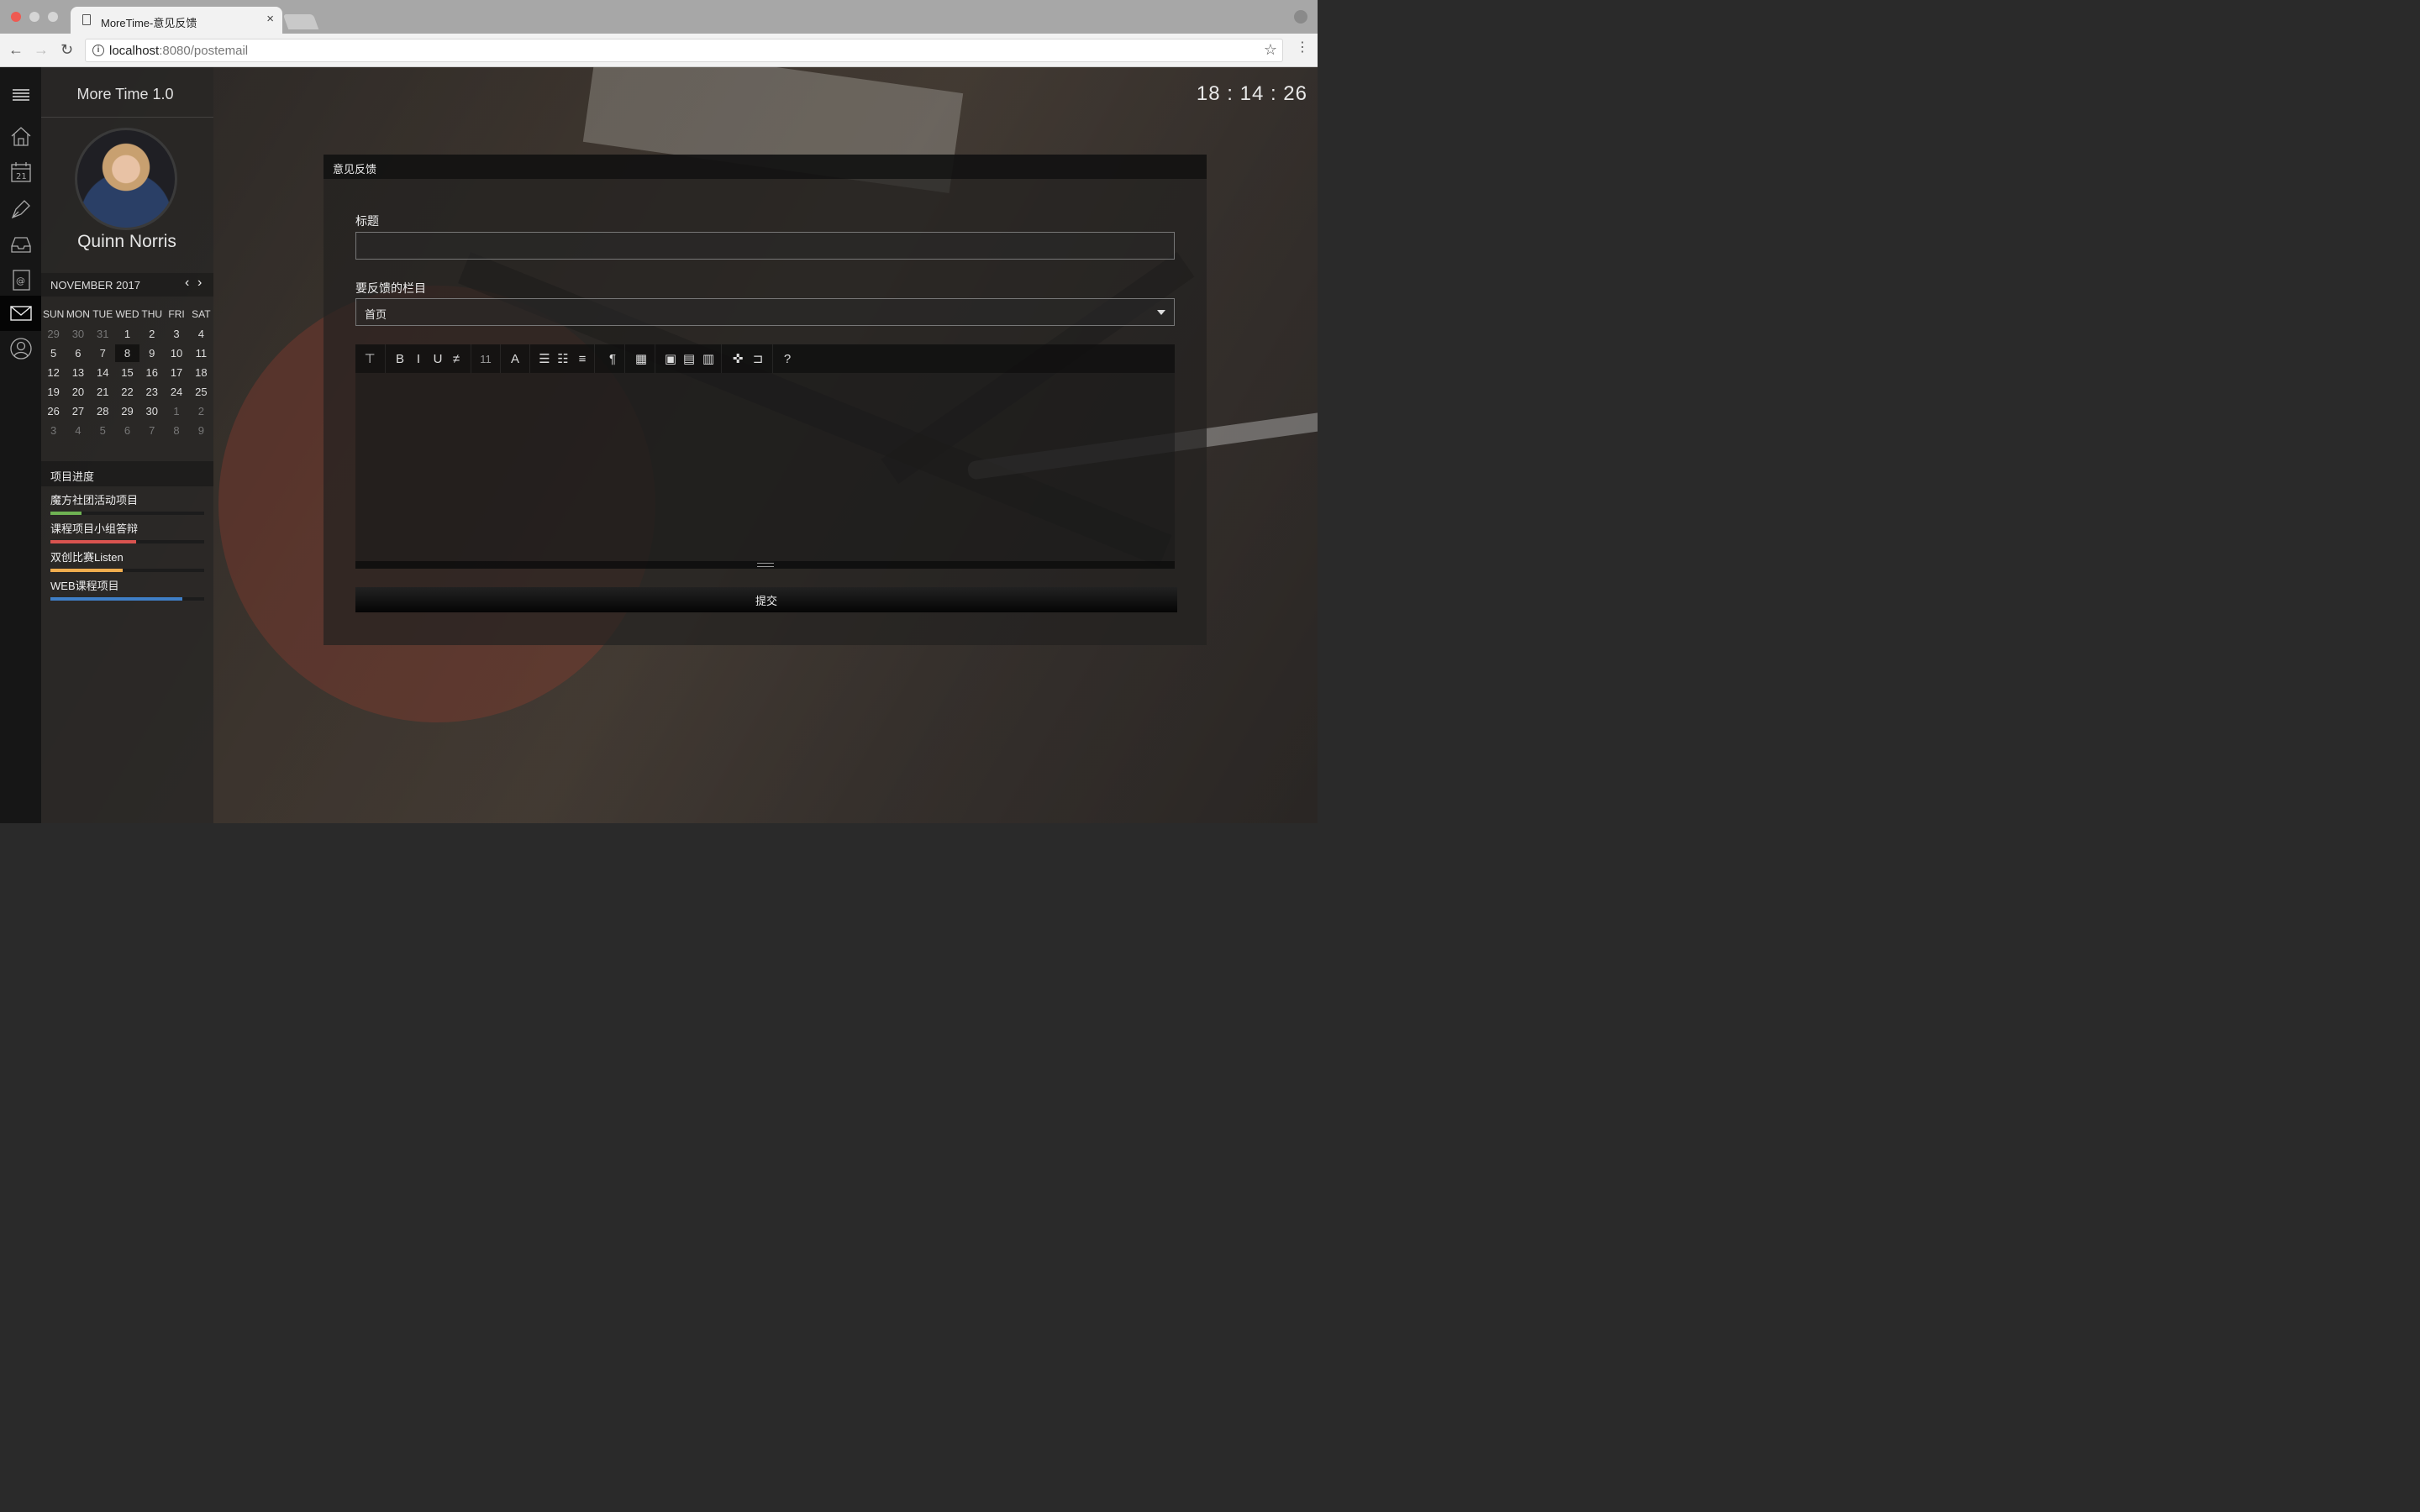  Describe the element at coordinates (127, 570) in the screenshot. I see `progress-track` at that location.